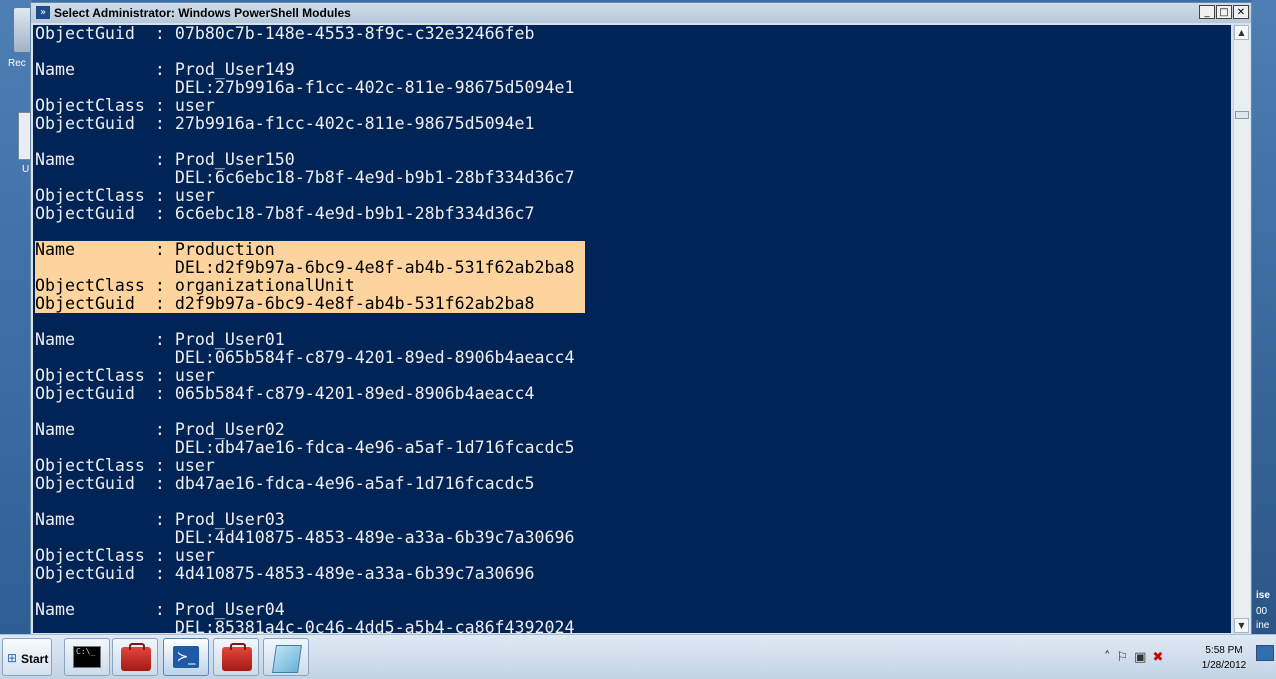  Describe the element at coordinates (1157, 657) in the screenshot. I see `network-error-icon: ✖` at that location.